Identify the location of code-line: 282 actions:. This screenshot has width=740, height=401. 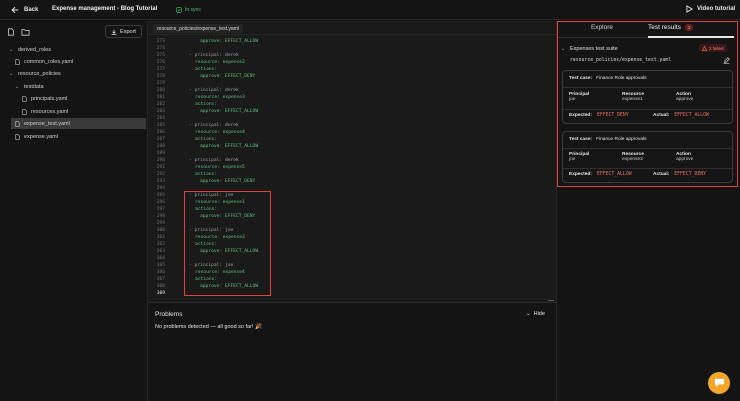
(348, 104).